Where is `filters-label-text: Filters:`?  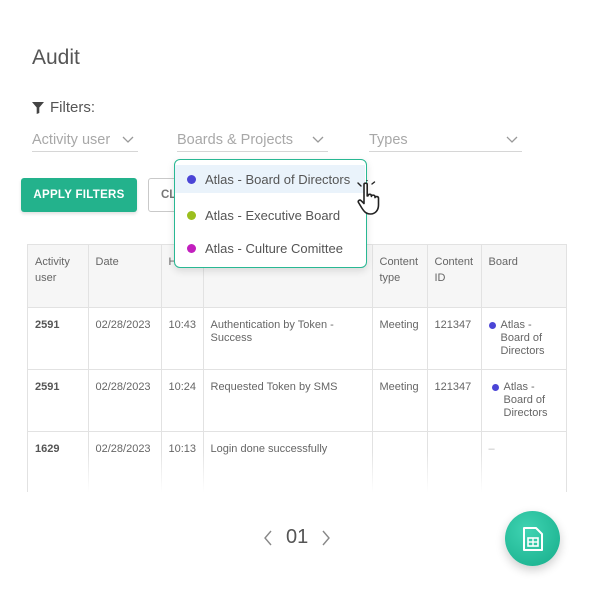 filters-label-text: Filters: is located at coordinates (72, 107).